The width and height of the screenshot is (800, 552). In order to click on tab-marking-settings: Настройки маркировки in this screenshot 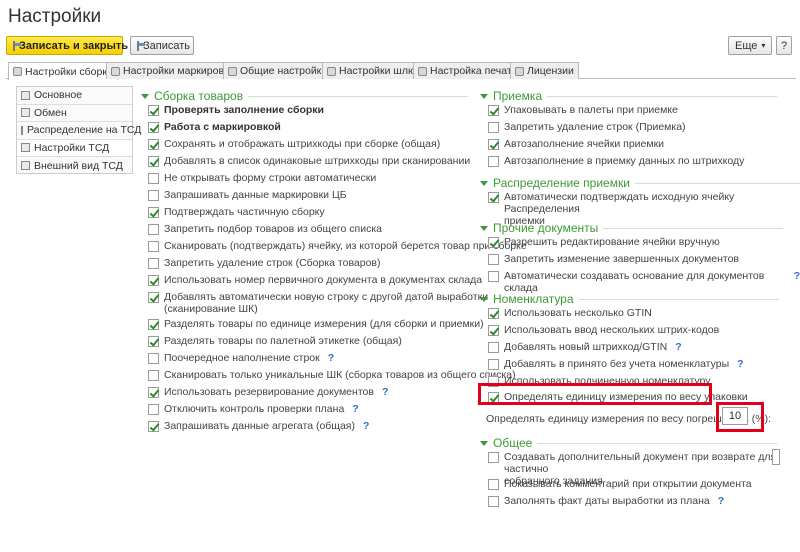, I will do `click(173, 70)`.